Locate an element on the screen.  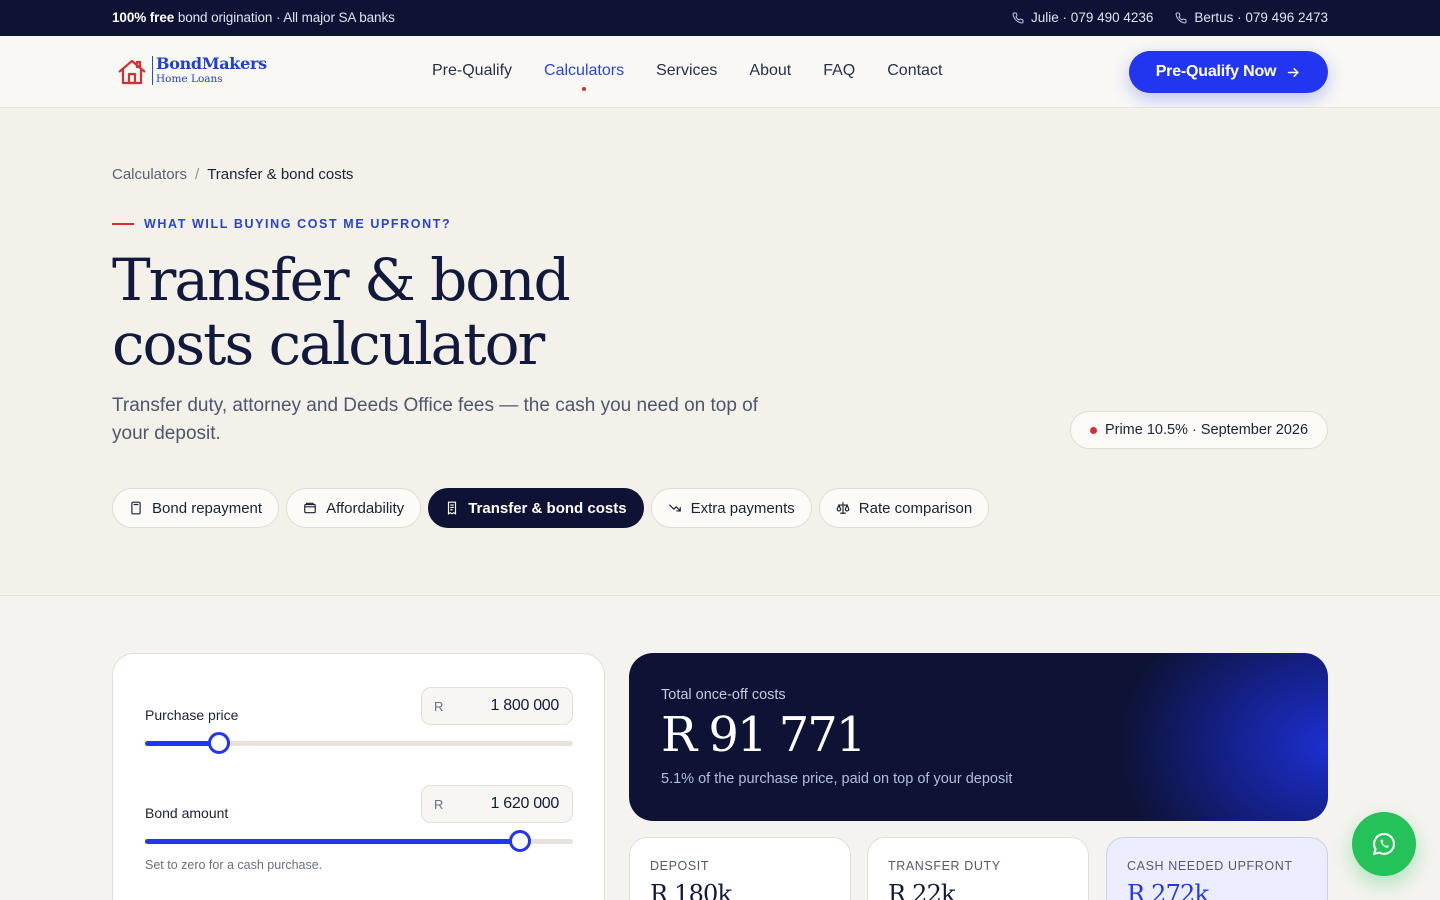
contact-bertus: Bertus · 079 496 2473 is located at coordinates (1251, 17).